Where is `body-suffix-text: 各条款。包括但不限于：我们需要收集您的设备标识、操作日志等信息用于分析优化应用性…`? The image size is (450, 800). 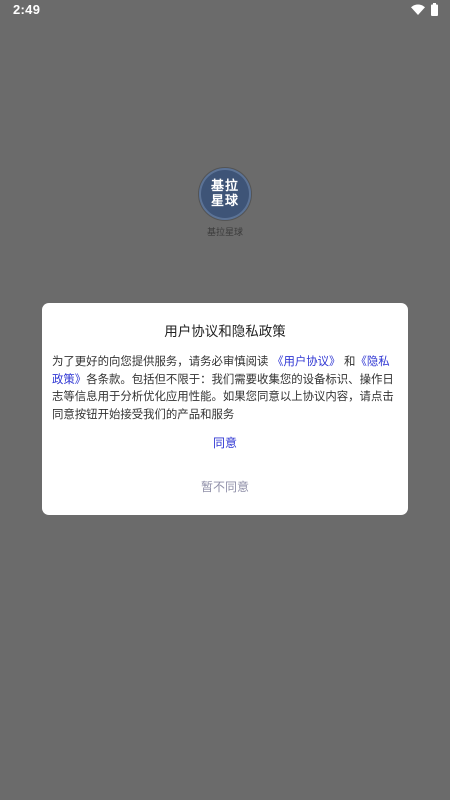
body-suffix-text: 各条款。包括但不限于：我们需要收集您的设备标识、操作日志等信息用于分析优化应用性… is located at coordinates (223, 396).